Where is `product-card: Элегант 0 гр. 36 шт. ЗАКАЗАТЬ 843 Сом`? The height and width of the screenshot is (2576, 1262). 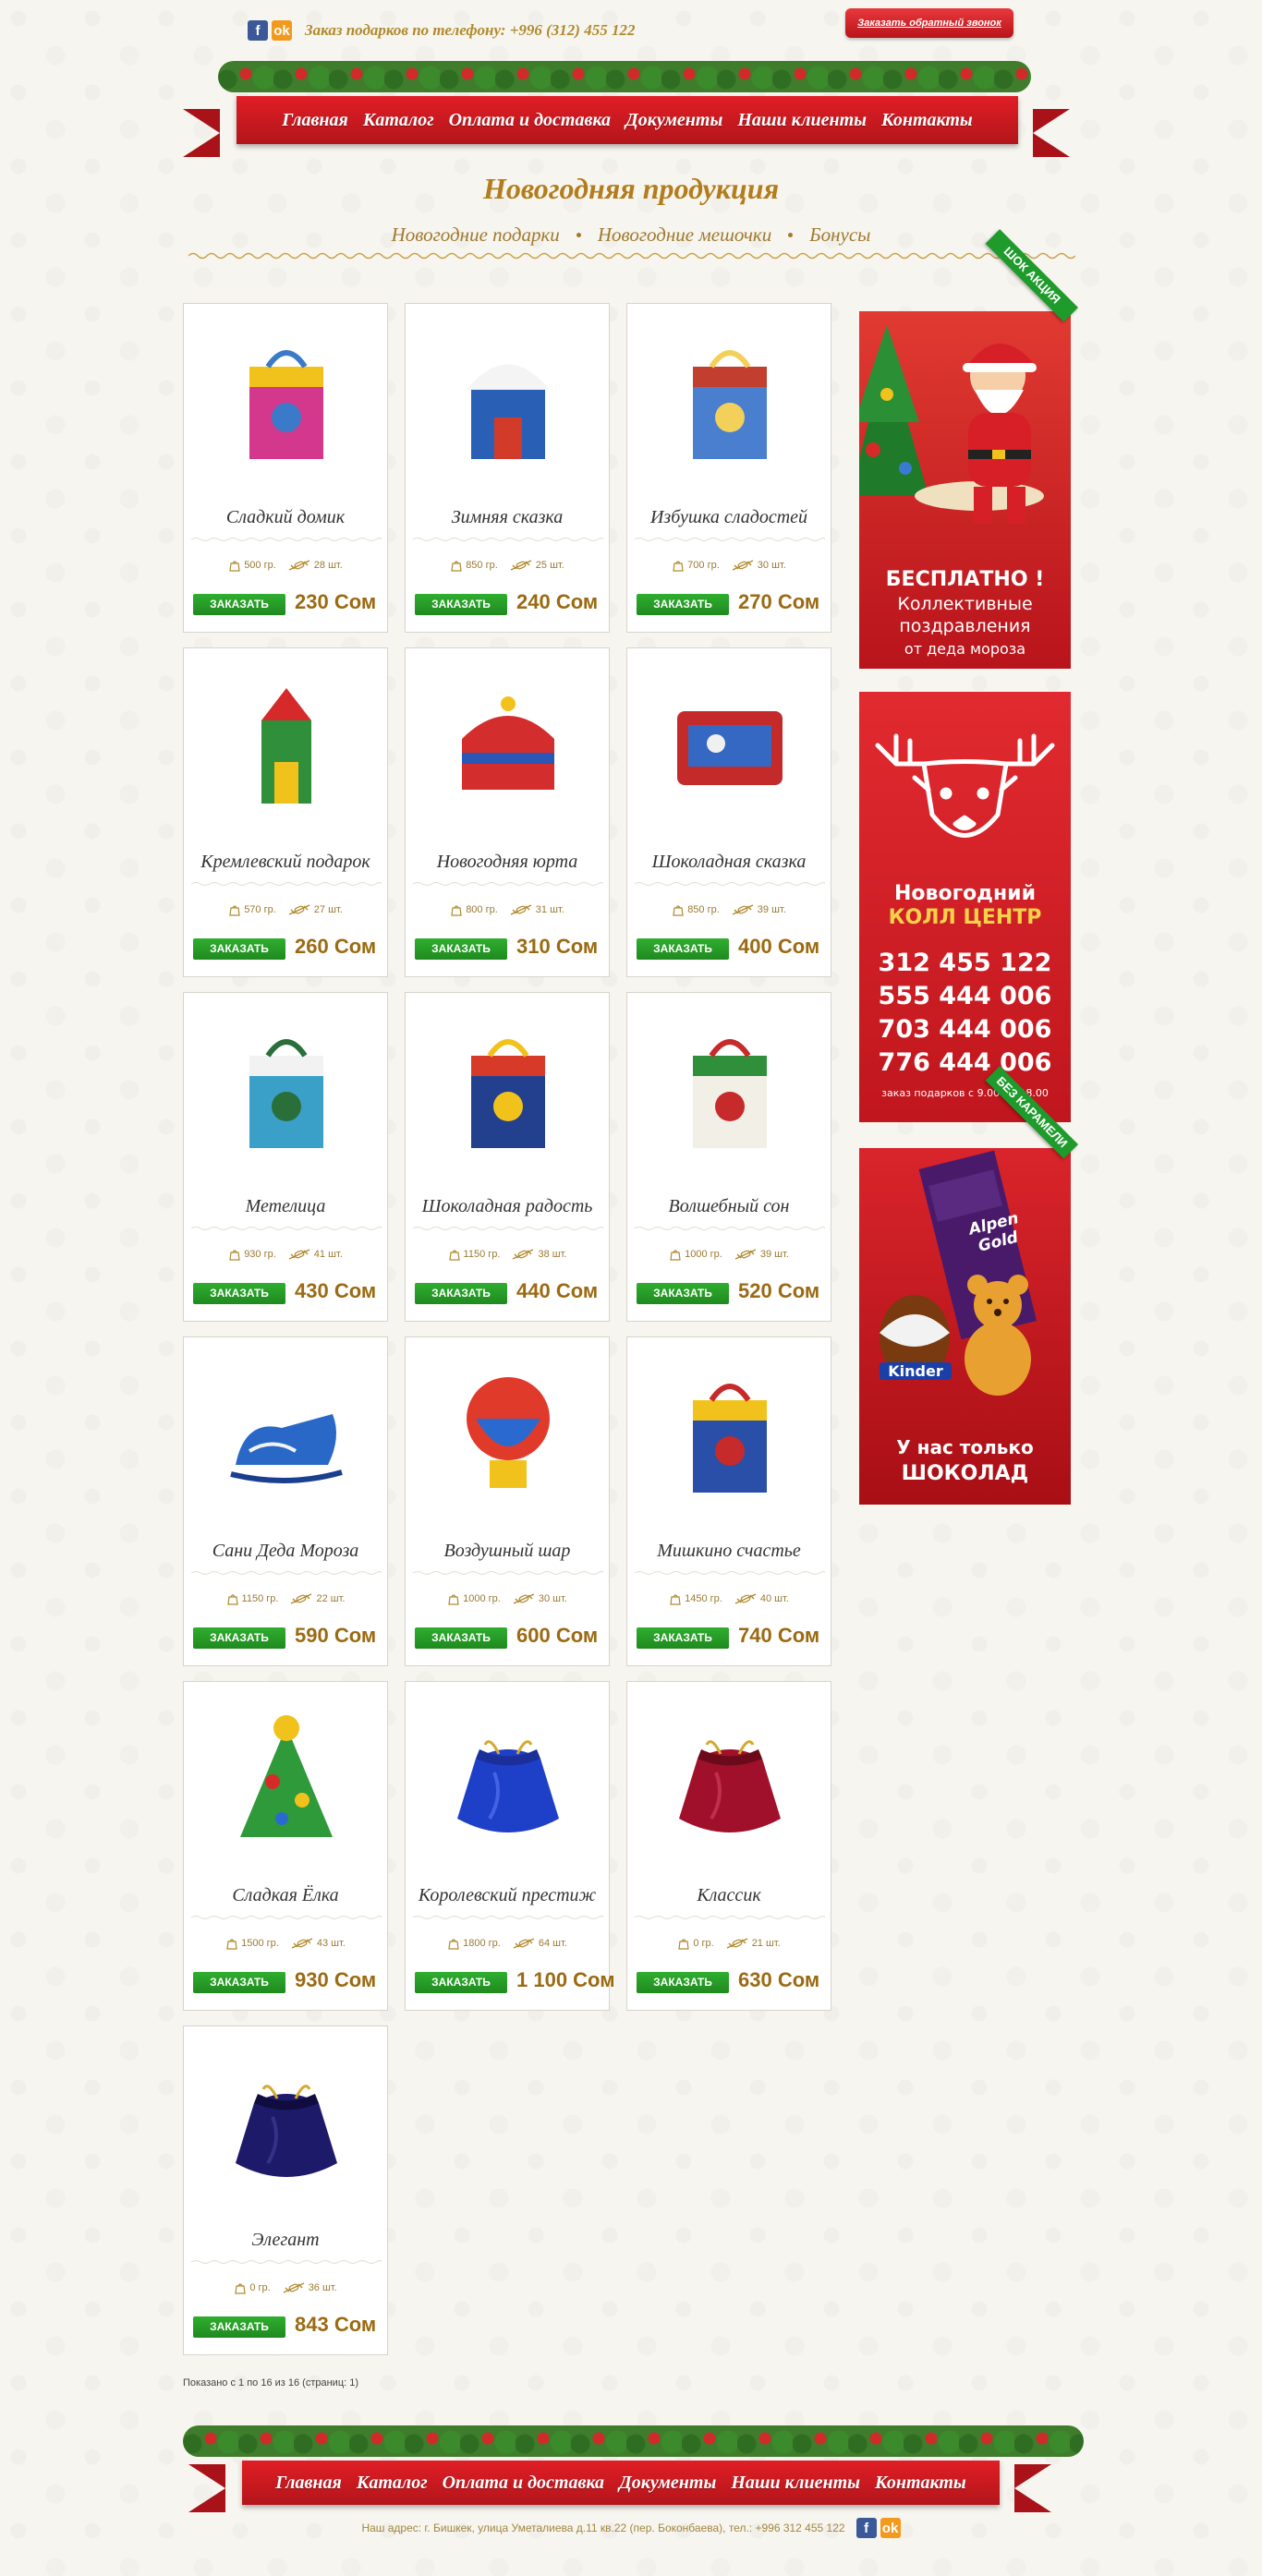
product-card: Элегант 0 гр. 36 шт. ЗАКАЗАТЬ 843 Сом is located at coordinates (285, 2190).